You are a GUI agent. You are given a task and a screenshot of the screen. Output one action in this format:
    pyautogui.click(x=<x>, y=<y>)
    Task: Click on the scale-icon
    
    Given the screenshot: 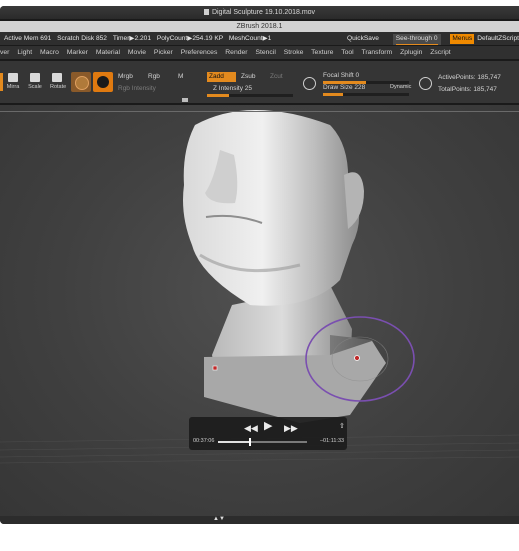 What is the action you would take?
    pyautogui.click(x=35, y=77)
    